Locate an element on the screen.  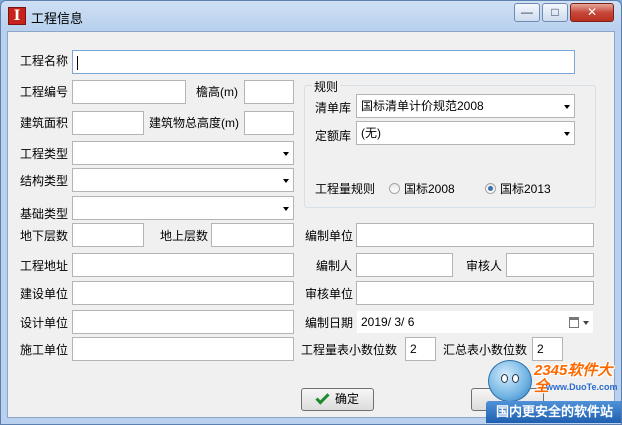
project-number-input is located at coordinates (129, 92).